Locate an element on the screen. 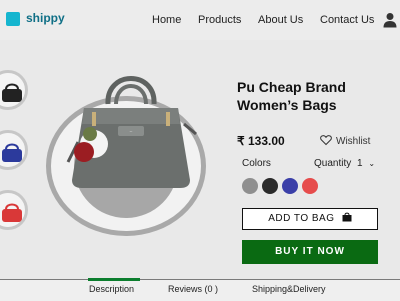  blue-bag-icon is located at coordinates (12, 152).